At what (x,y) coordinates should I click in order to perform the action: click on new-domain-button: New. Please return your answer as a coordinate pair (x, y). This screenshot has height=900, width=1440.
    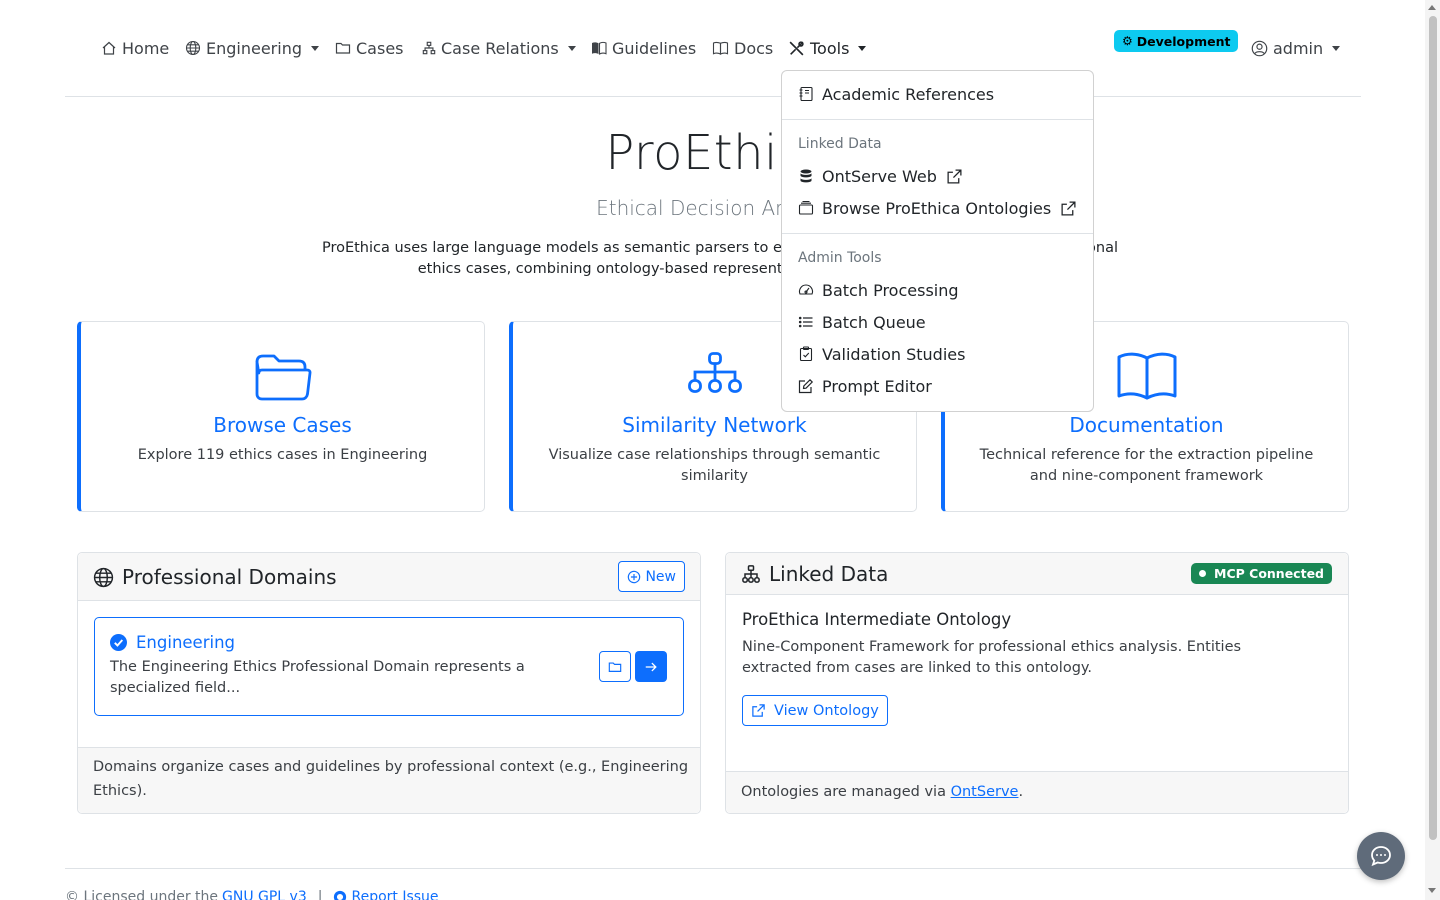
    Looking at the image, I should click on (651, 576).